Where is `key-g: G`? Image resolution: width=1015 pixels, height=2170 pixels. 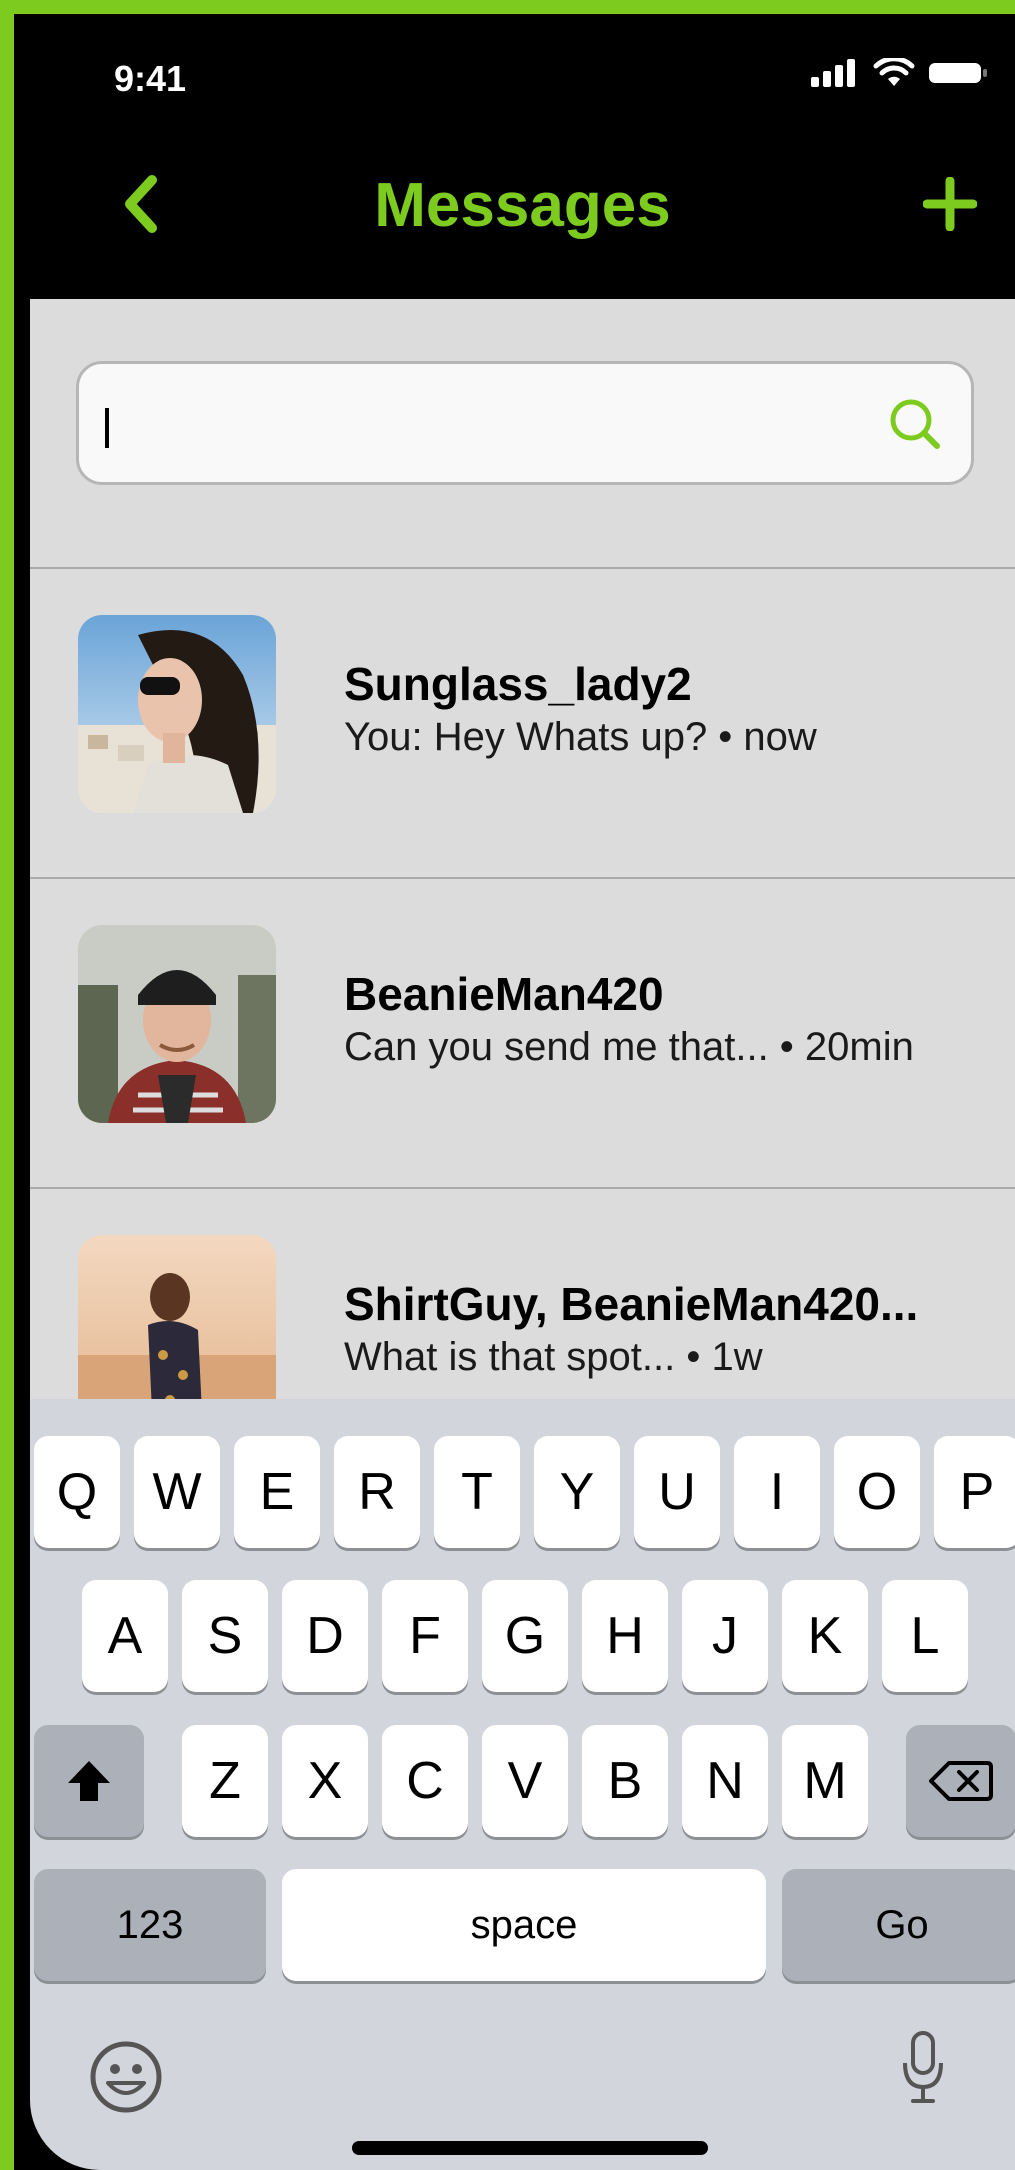 key-g: G is located at coordinates (525, 1636).